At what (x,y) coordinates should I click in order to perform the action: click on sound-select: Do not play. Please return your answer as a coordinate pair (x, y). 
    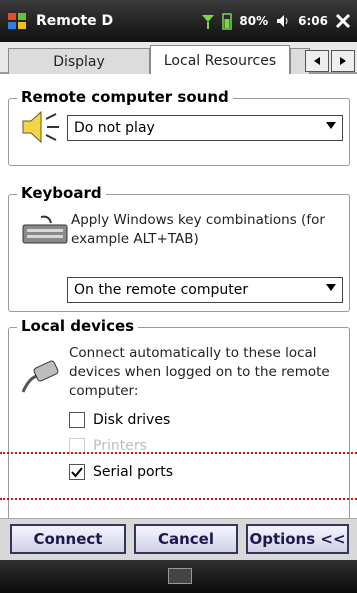
    Looking at the image, I should click on (205, 128).